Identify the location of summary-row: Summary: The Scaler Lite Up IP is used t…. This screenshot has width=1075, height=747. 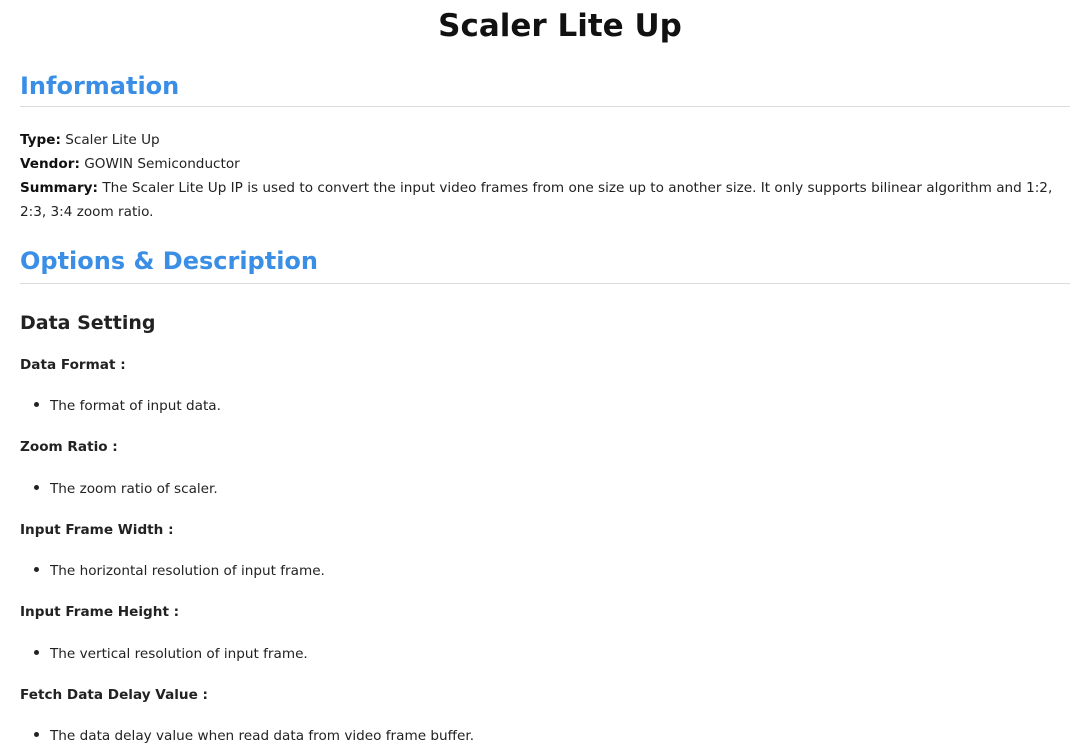
(546, 200).